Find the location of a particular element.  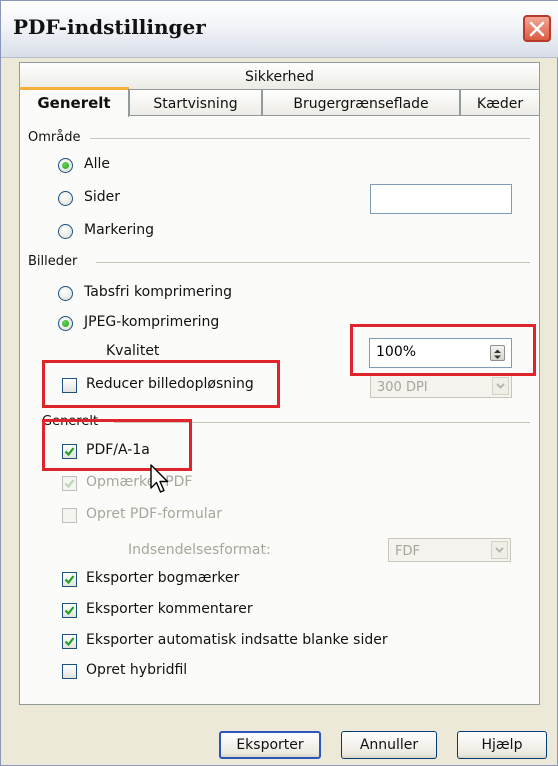

tab-startvisning: Startvisning is located at coordinates (195, 102).